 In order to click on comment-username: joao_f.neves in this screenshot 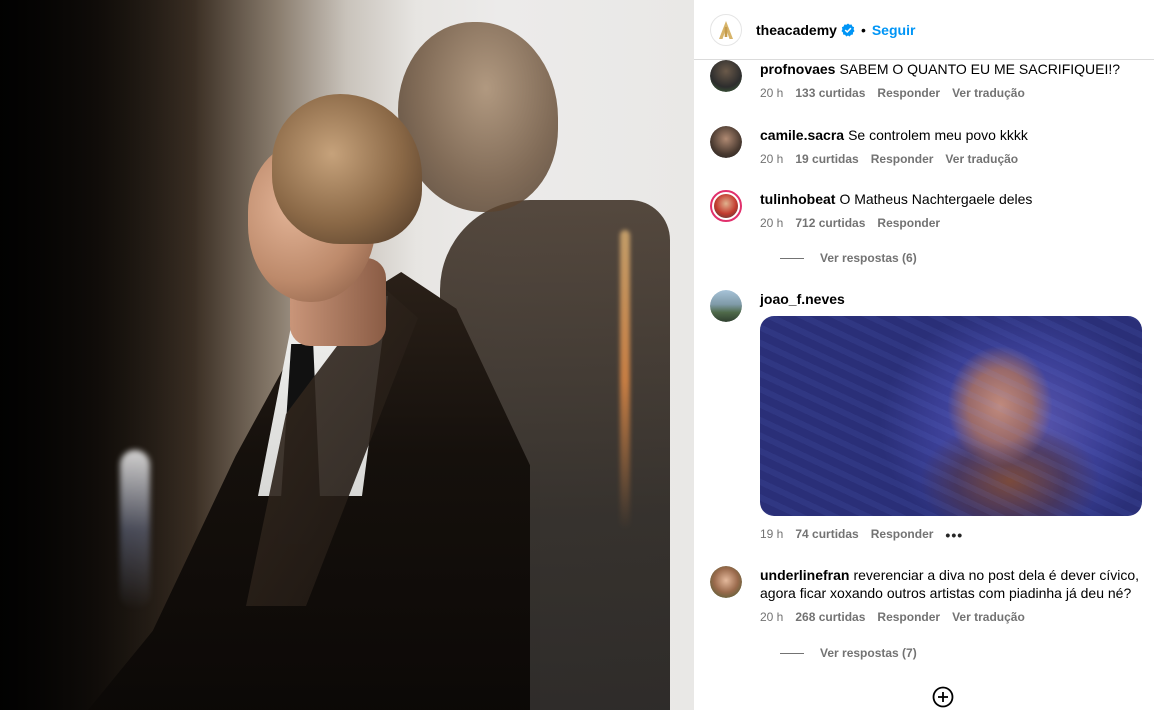, I will do `click(802, 299)`.